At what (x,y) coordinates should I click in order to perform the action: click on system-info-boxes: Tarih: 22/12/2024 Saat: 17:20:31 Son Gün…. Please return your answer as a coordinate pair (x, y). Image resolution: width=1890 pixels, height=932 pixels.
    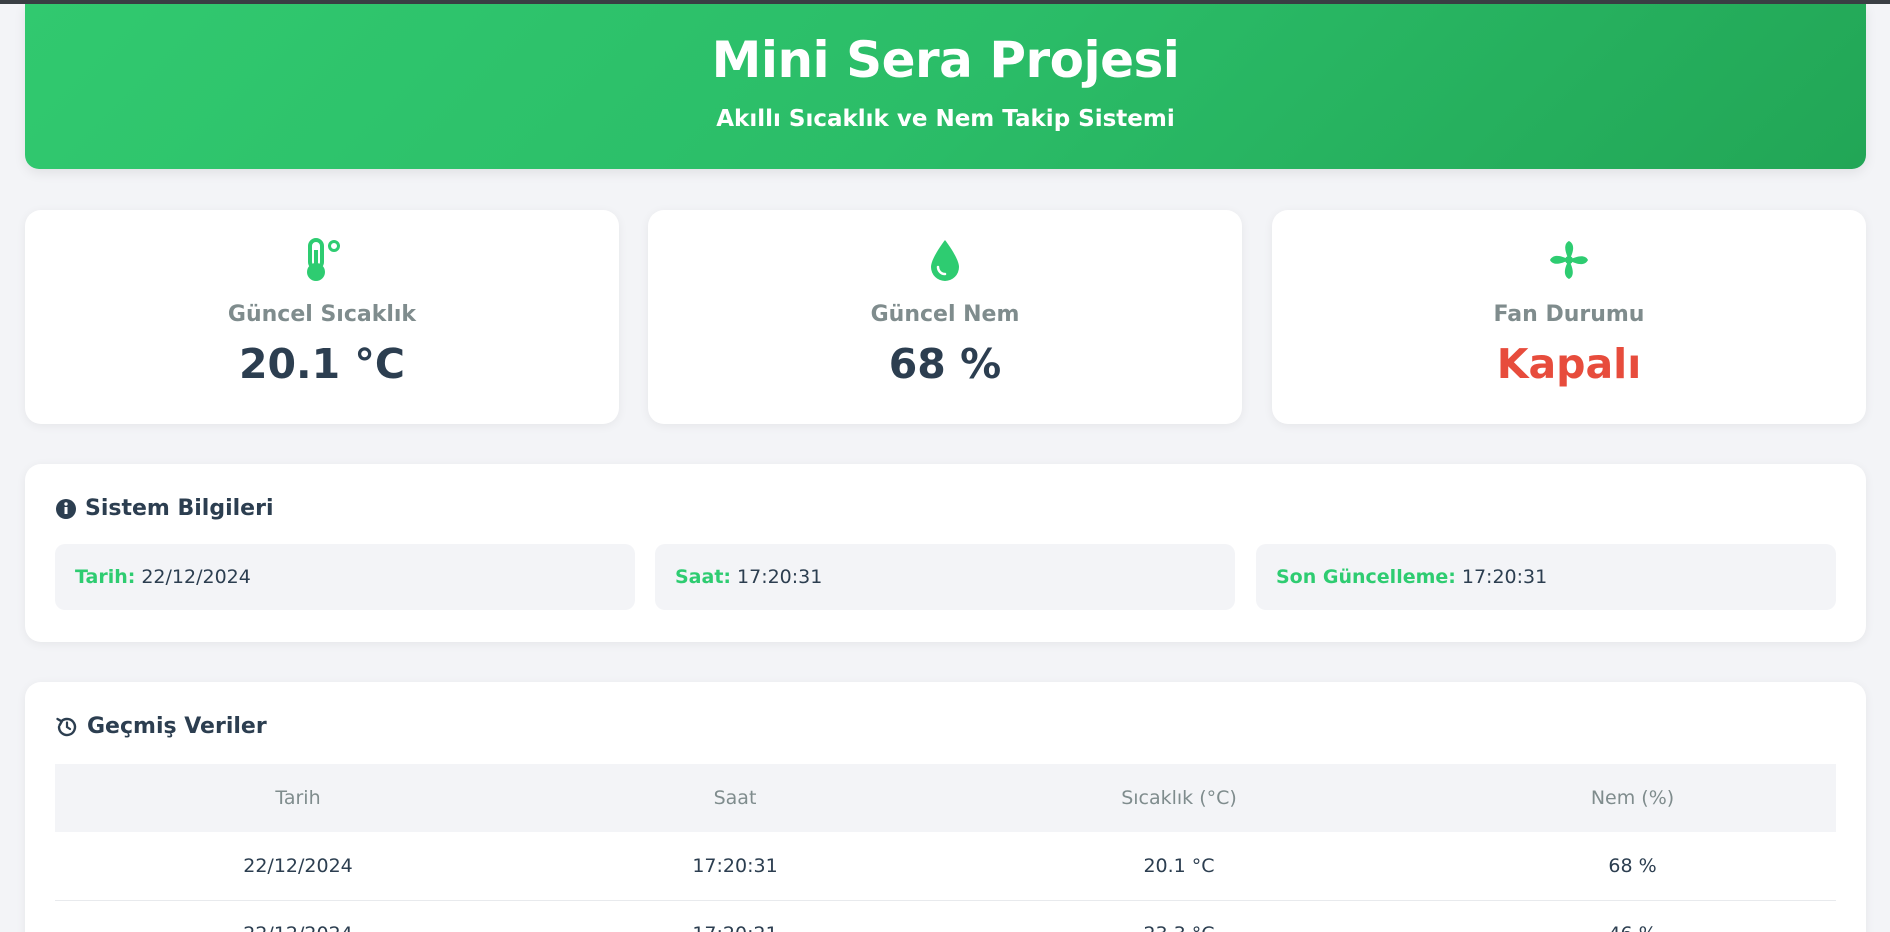
    Looking at the image, I should click on (945, 577).